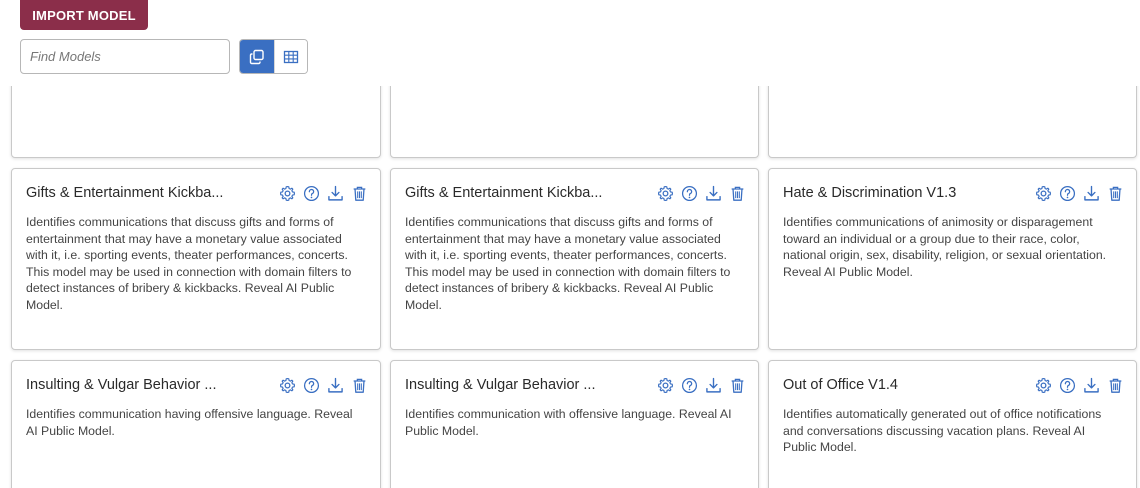 Image resolution: width=1140 pixels, height=488 pixels. Describe the element at coordinates (840, 385) in the screenshot. I see `model-title: Out of Office V1.4` at that location.